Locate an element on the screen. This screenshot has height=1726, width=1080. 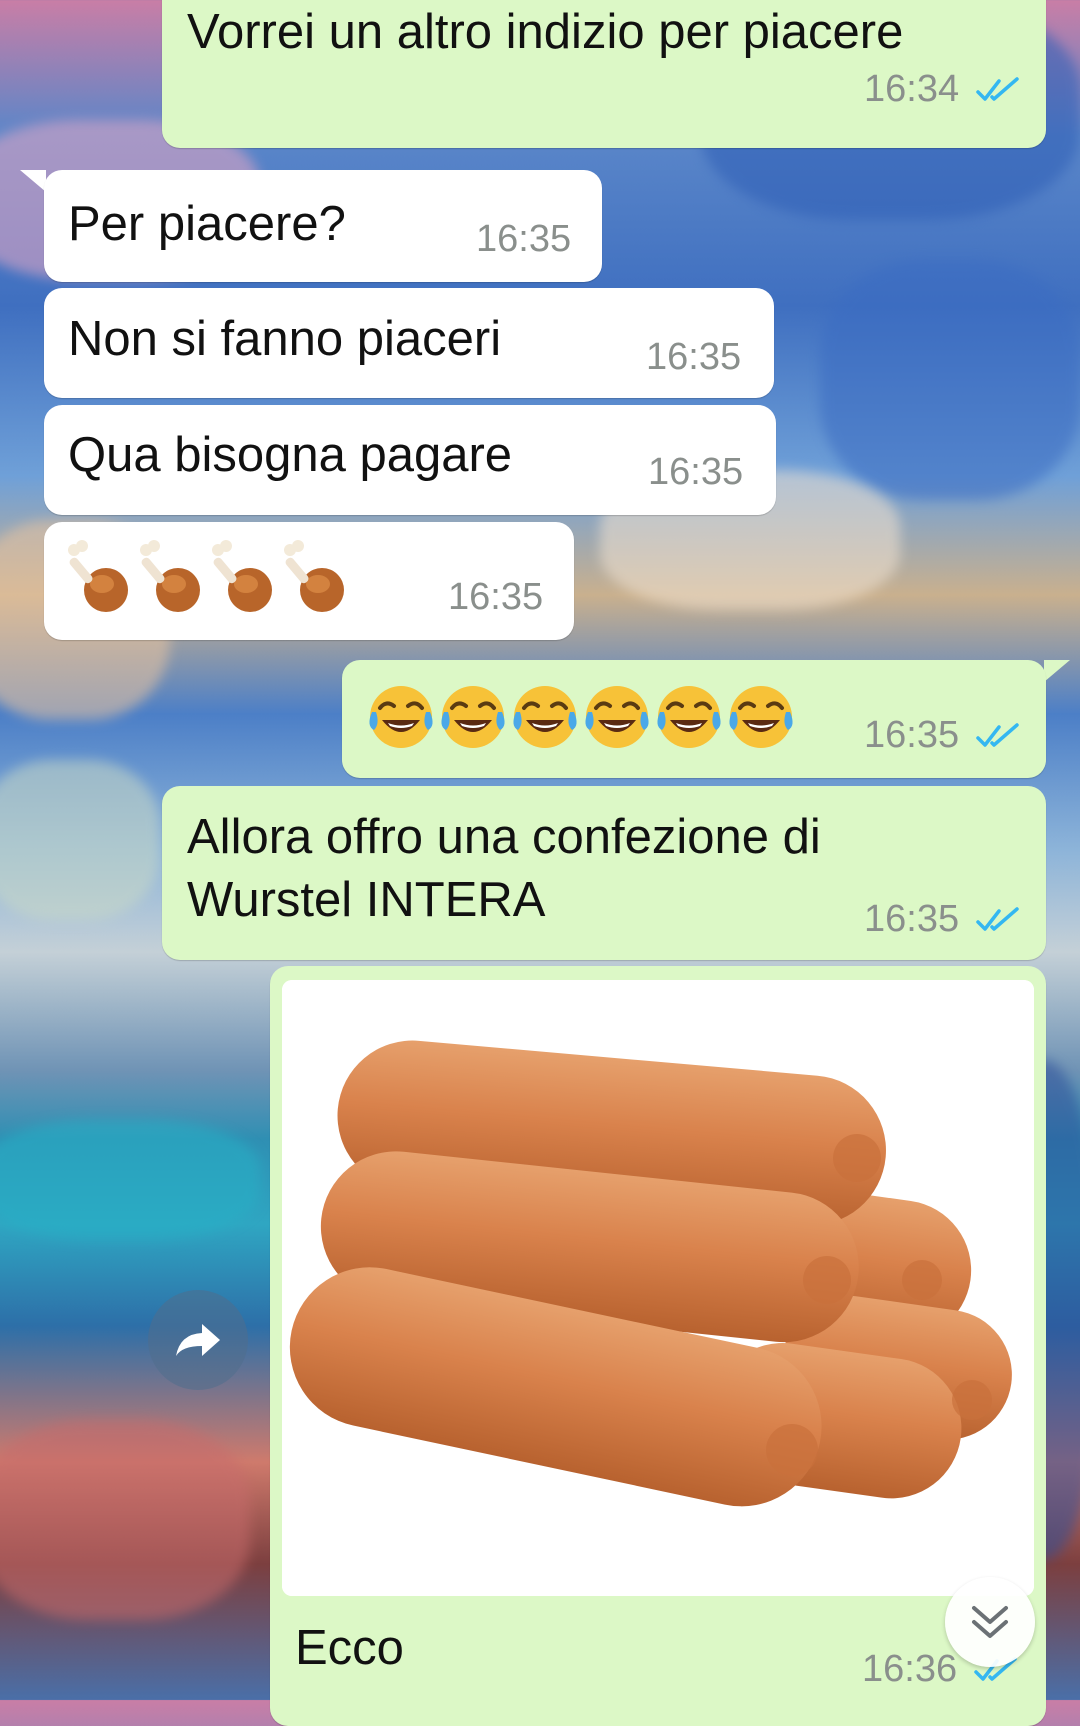
message-text: Vorrei un altro indizio per piacere is located at coordinates (545, 32).